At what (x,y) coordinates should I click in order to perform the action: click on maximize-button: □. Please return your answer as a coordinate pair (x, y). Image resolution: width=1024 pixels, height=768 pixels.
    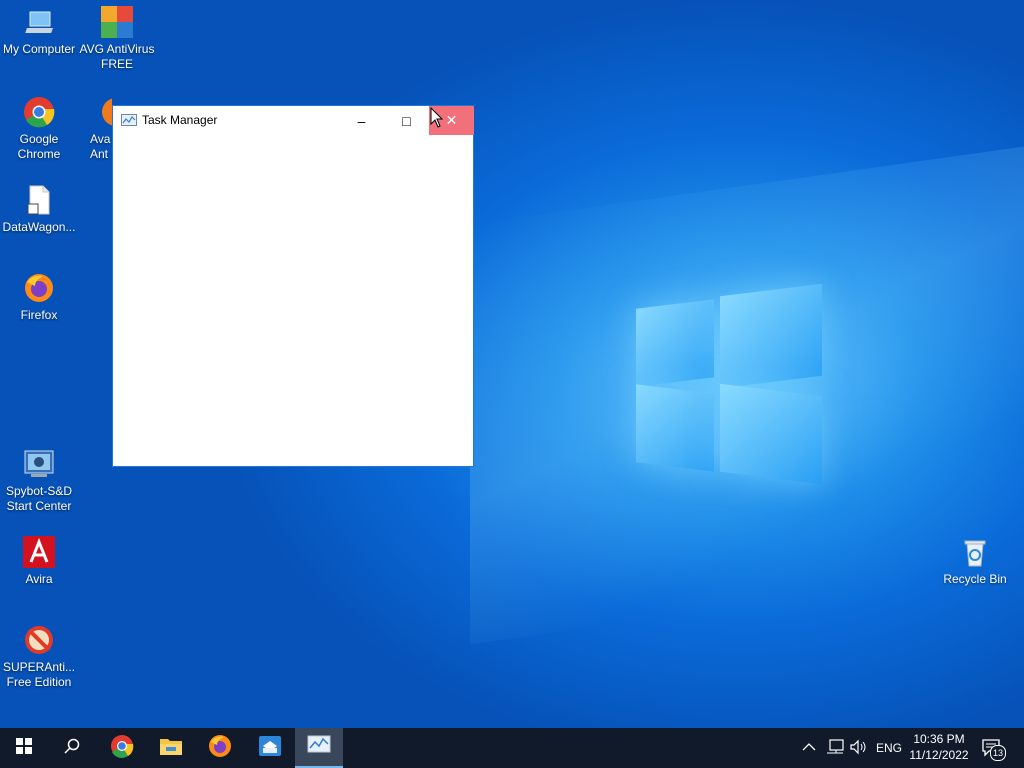
    Looking at the image, I should click on (406, 120).